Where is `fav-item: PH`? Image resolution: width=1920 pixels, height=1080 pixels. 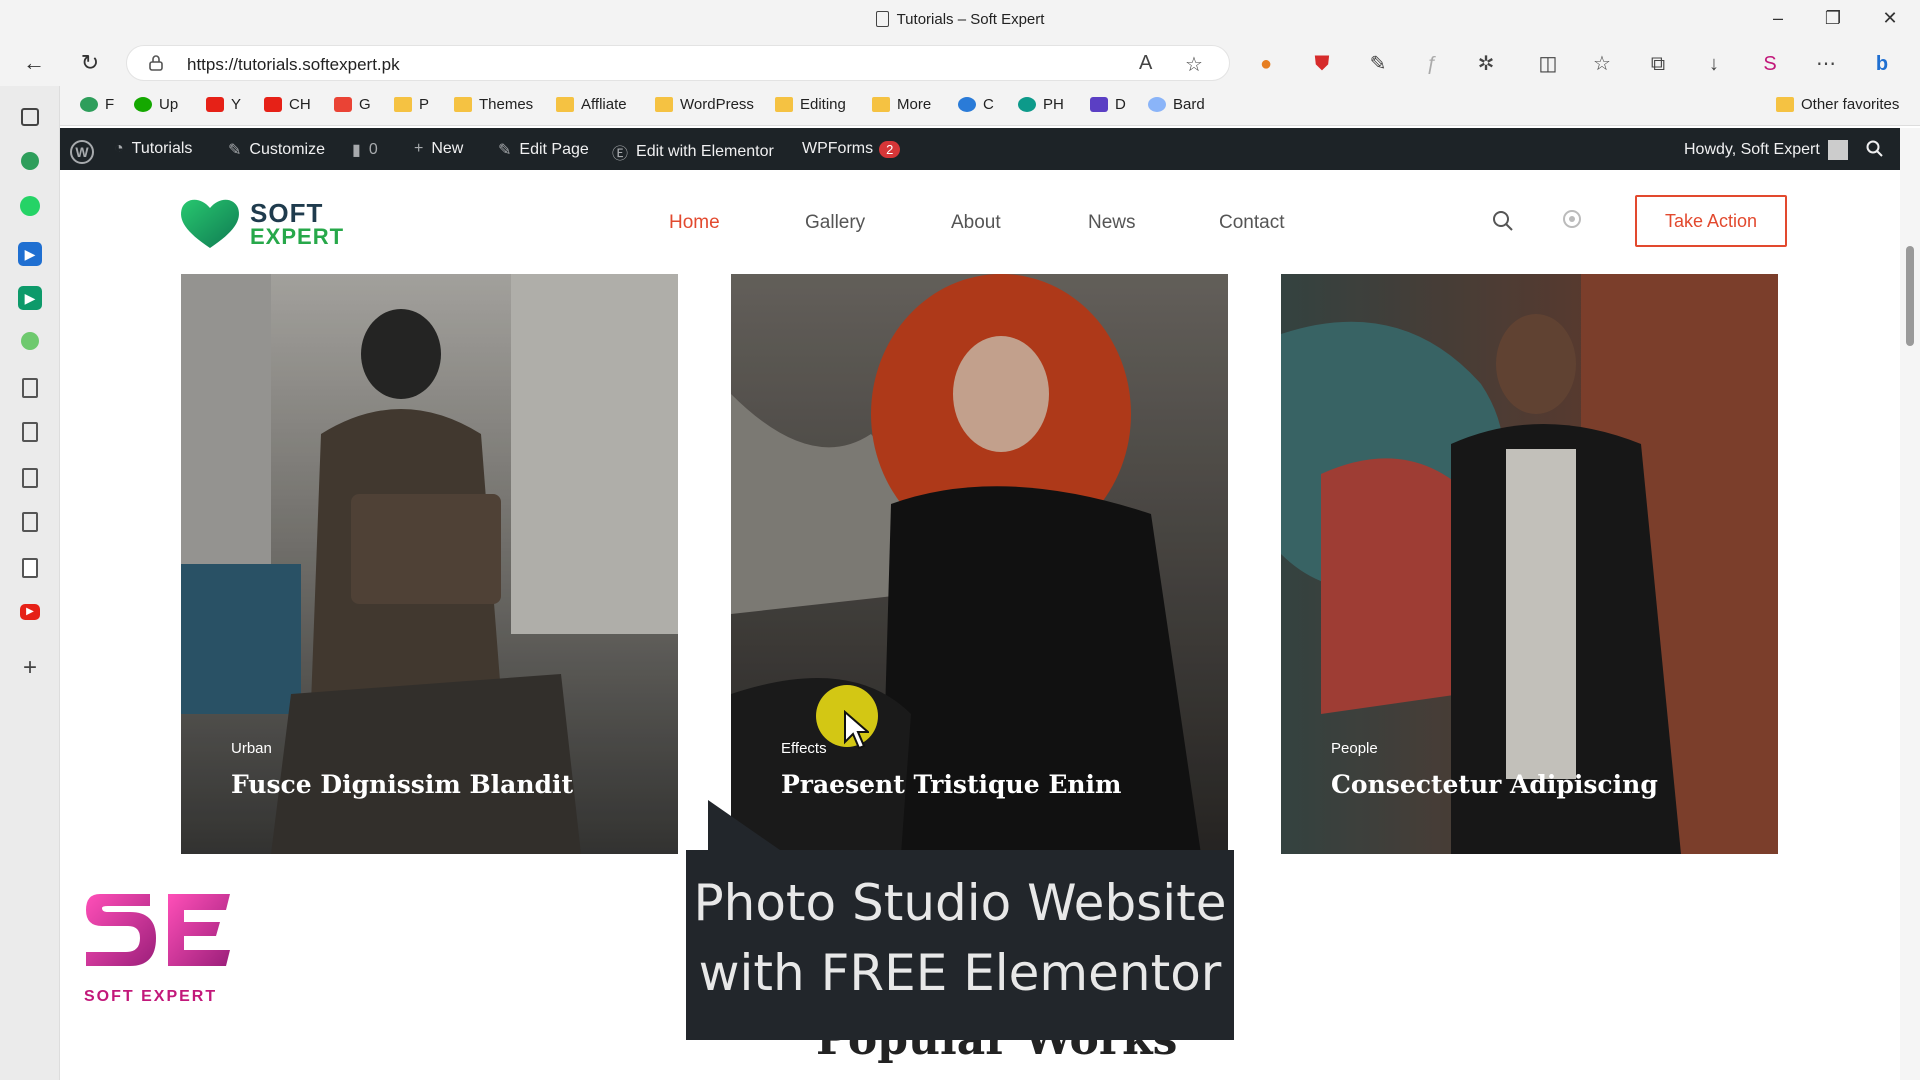
fav-item: PH is located at coordinates (1041, 104).